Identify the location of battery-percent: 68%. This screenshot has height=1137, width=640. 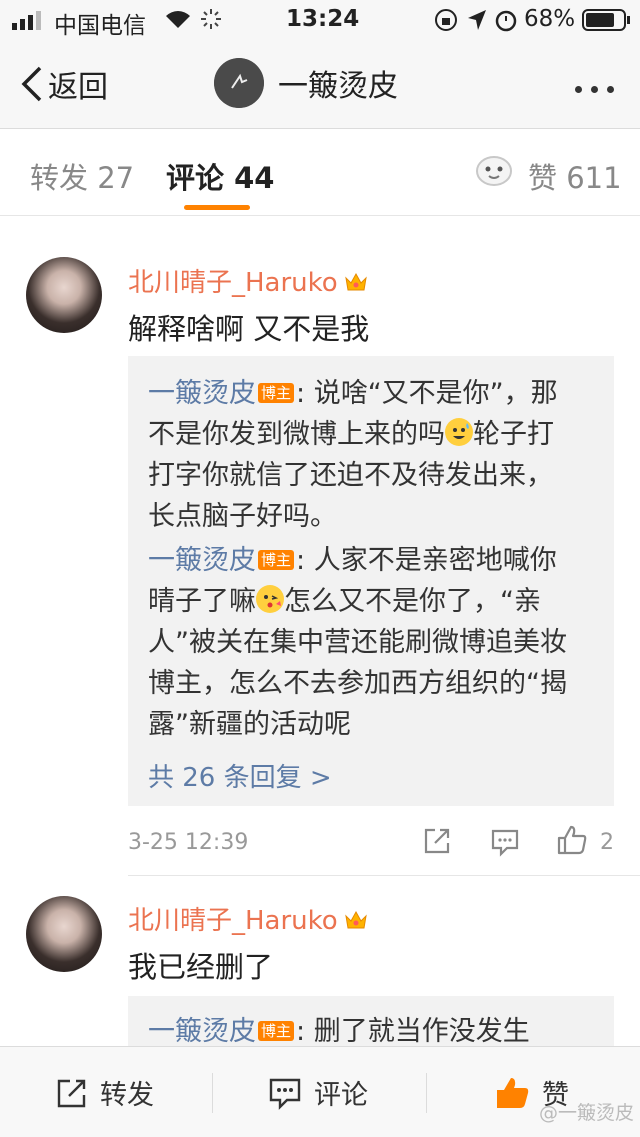
(550, 19).